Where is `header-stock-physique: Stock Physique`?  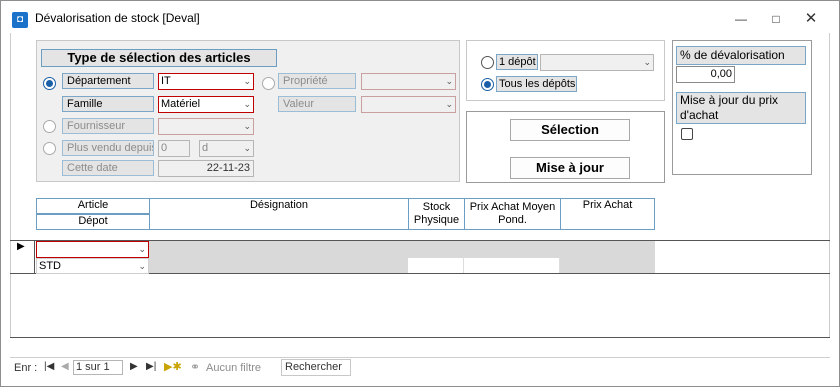 header-stock-physique: Stock Physique is located at coordinates (436, 214).